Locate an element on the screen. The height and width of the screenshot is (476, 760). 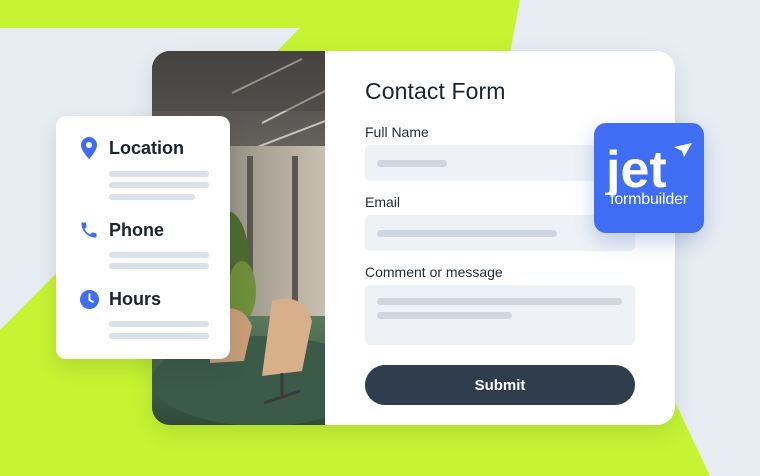
info-label-location: Location is located at coordinates (146, 147).